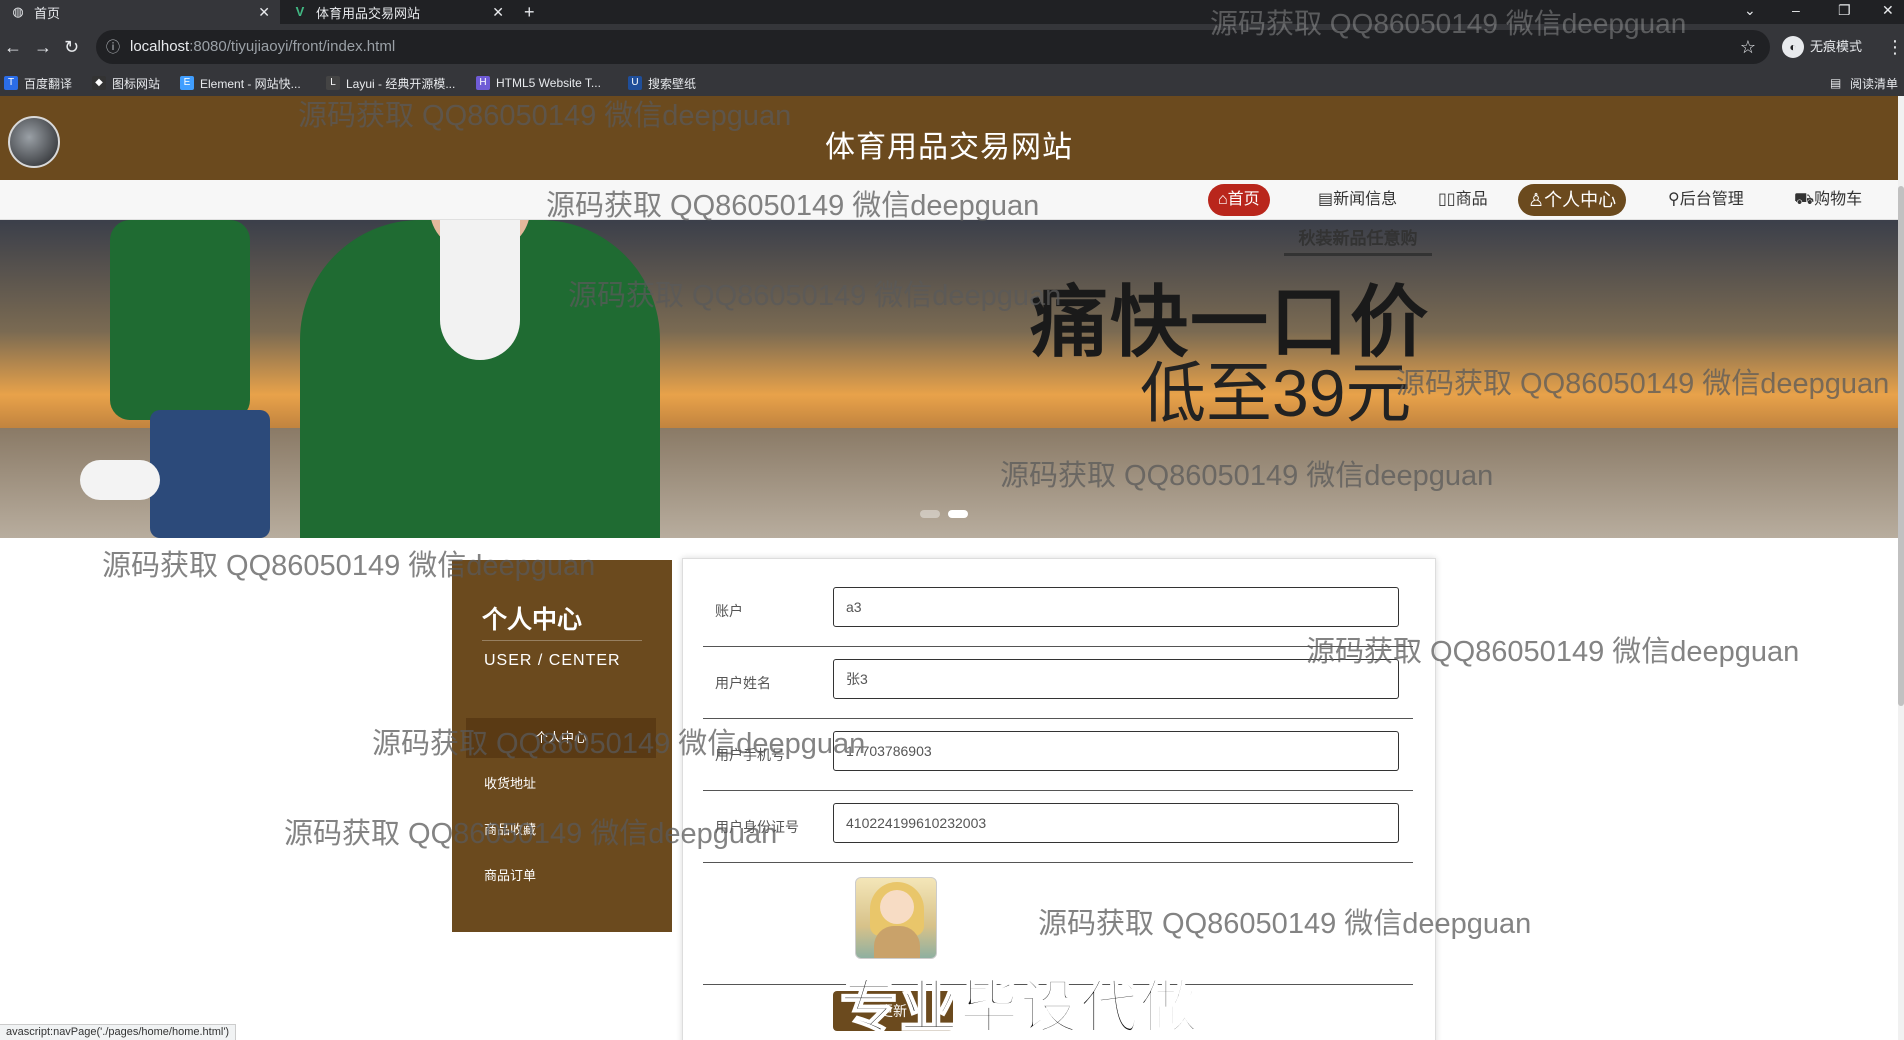 The height and width of the screenshot is (1040, 1904). Describe the element at coordinates (1357, 200) in the screenshot. I see `nav-news: ▤新闻信息` at that location.